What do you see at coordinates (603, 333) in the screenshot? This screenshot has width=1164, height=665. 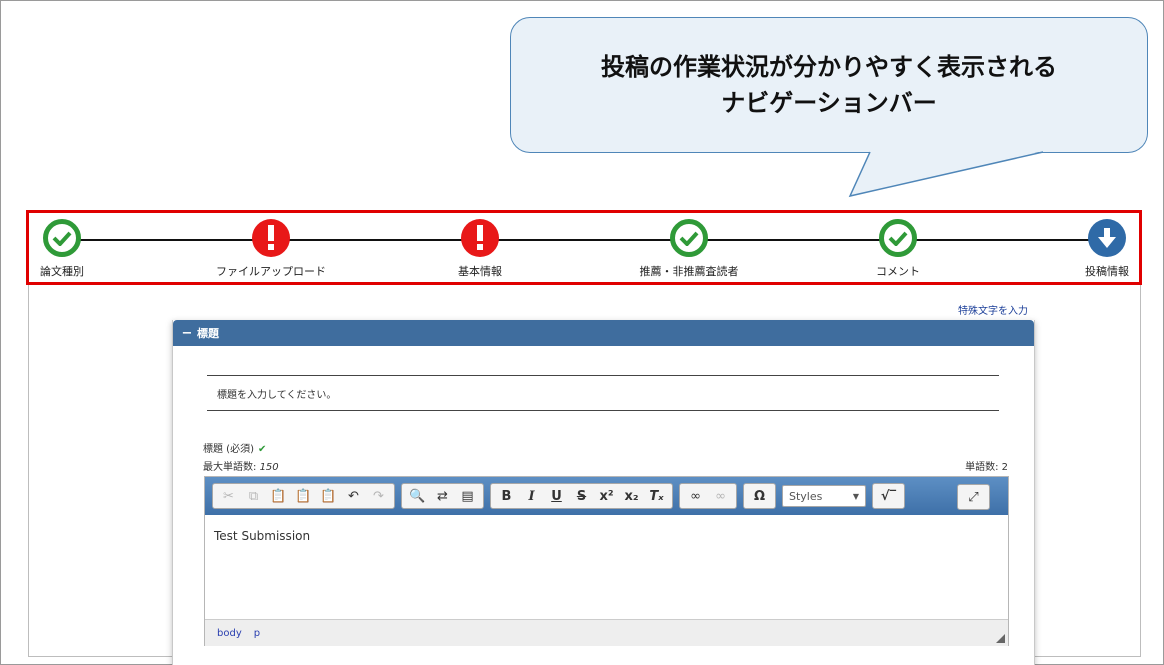 I see `panel-header: − 標題` at bounding box center [603, 333].